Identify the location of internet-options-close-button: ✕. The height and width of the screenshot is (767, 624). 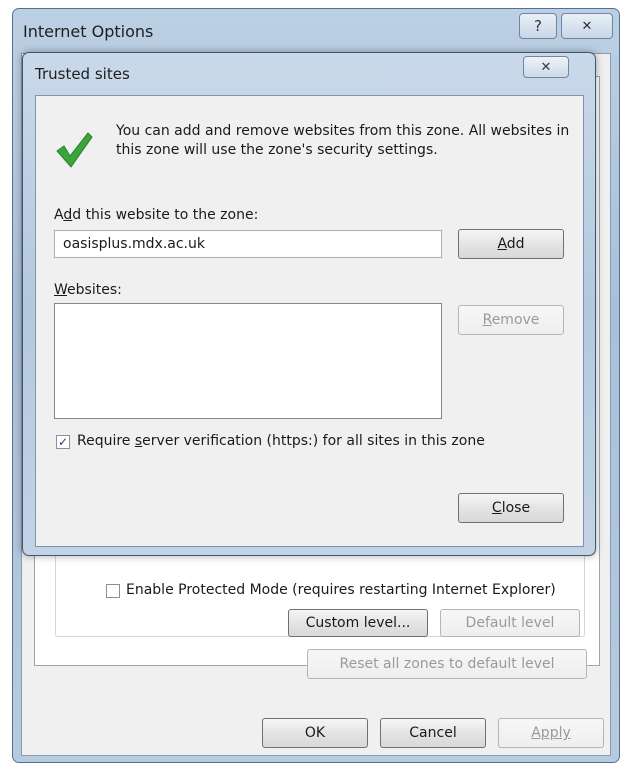
(587, 26).